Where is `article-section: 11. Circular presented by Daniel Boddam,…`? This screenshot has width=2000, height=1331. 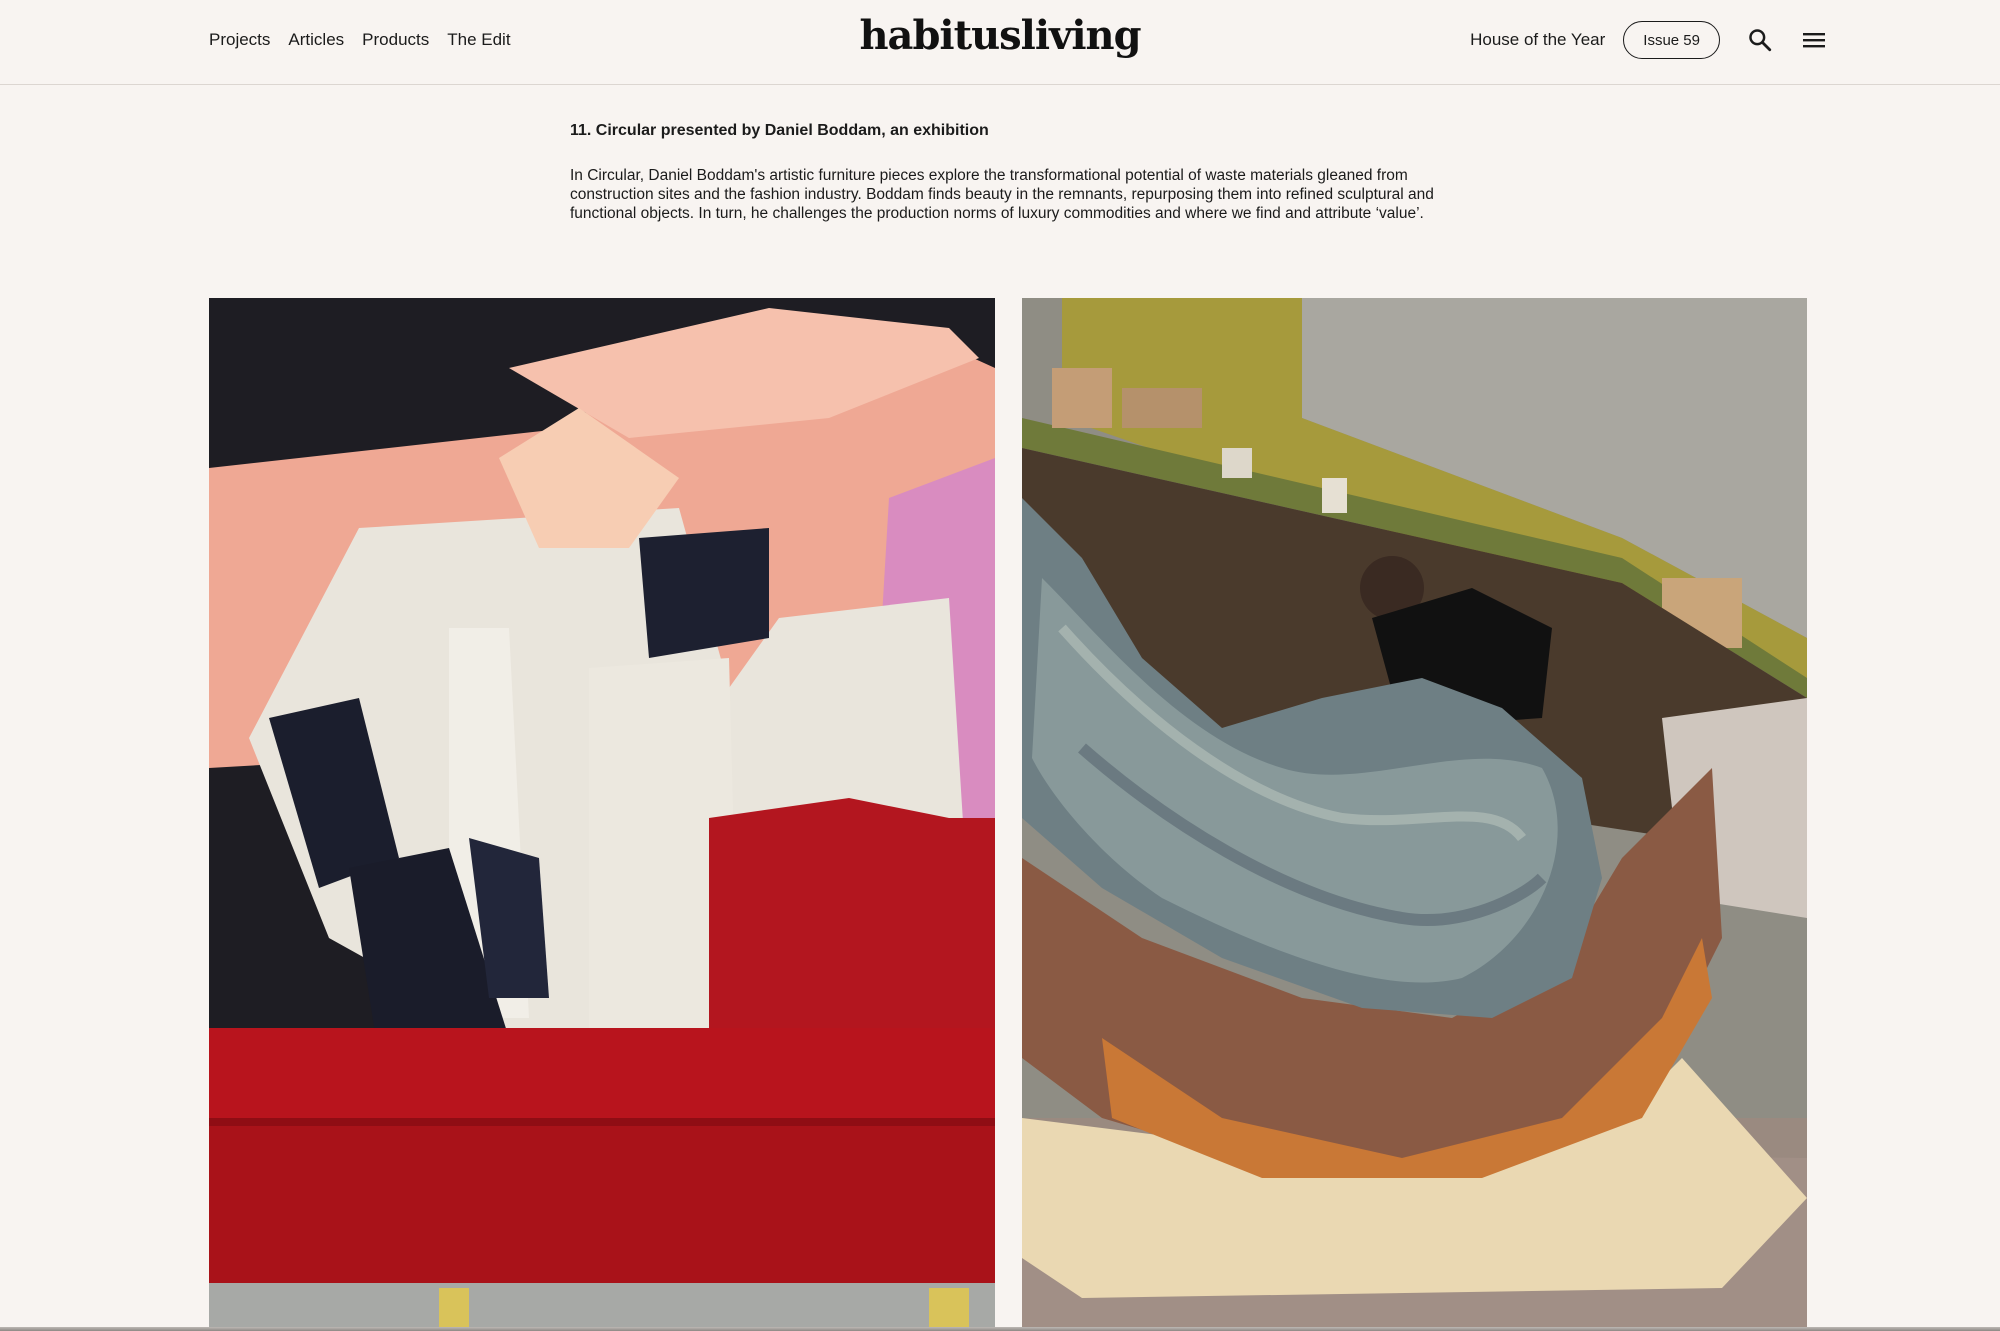 article-section: 11. Circular presented by Daniel Boddam,… is located at coordinates (1010, 171).